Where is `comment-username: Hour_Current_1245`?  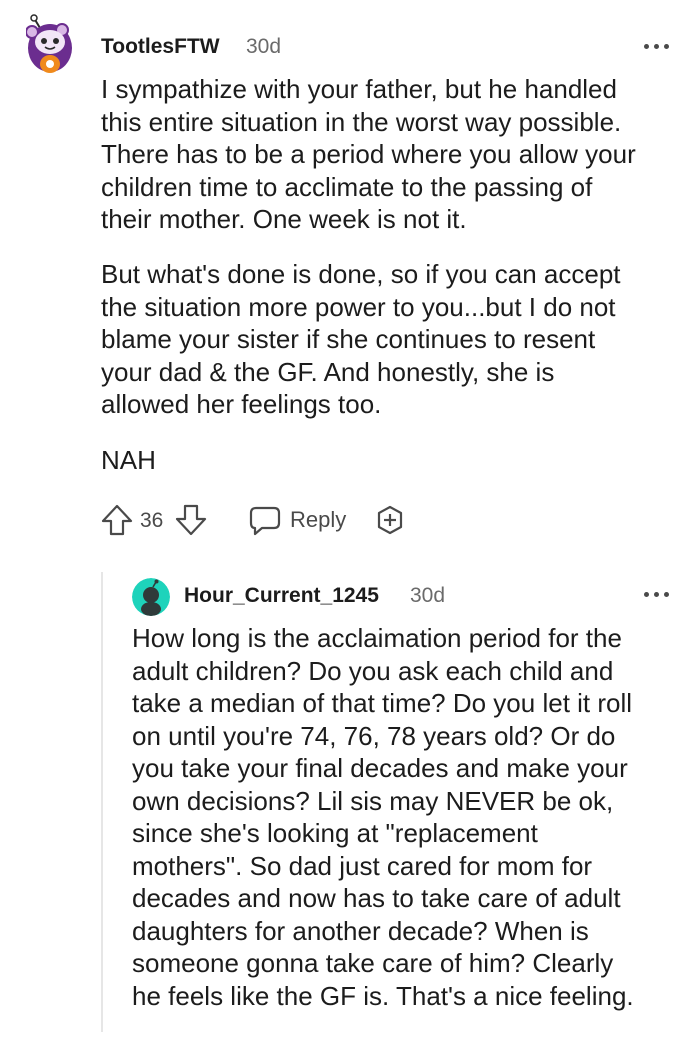 comment-username: Hour_Current_1245 is located at coordinates (281, 596).